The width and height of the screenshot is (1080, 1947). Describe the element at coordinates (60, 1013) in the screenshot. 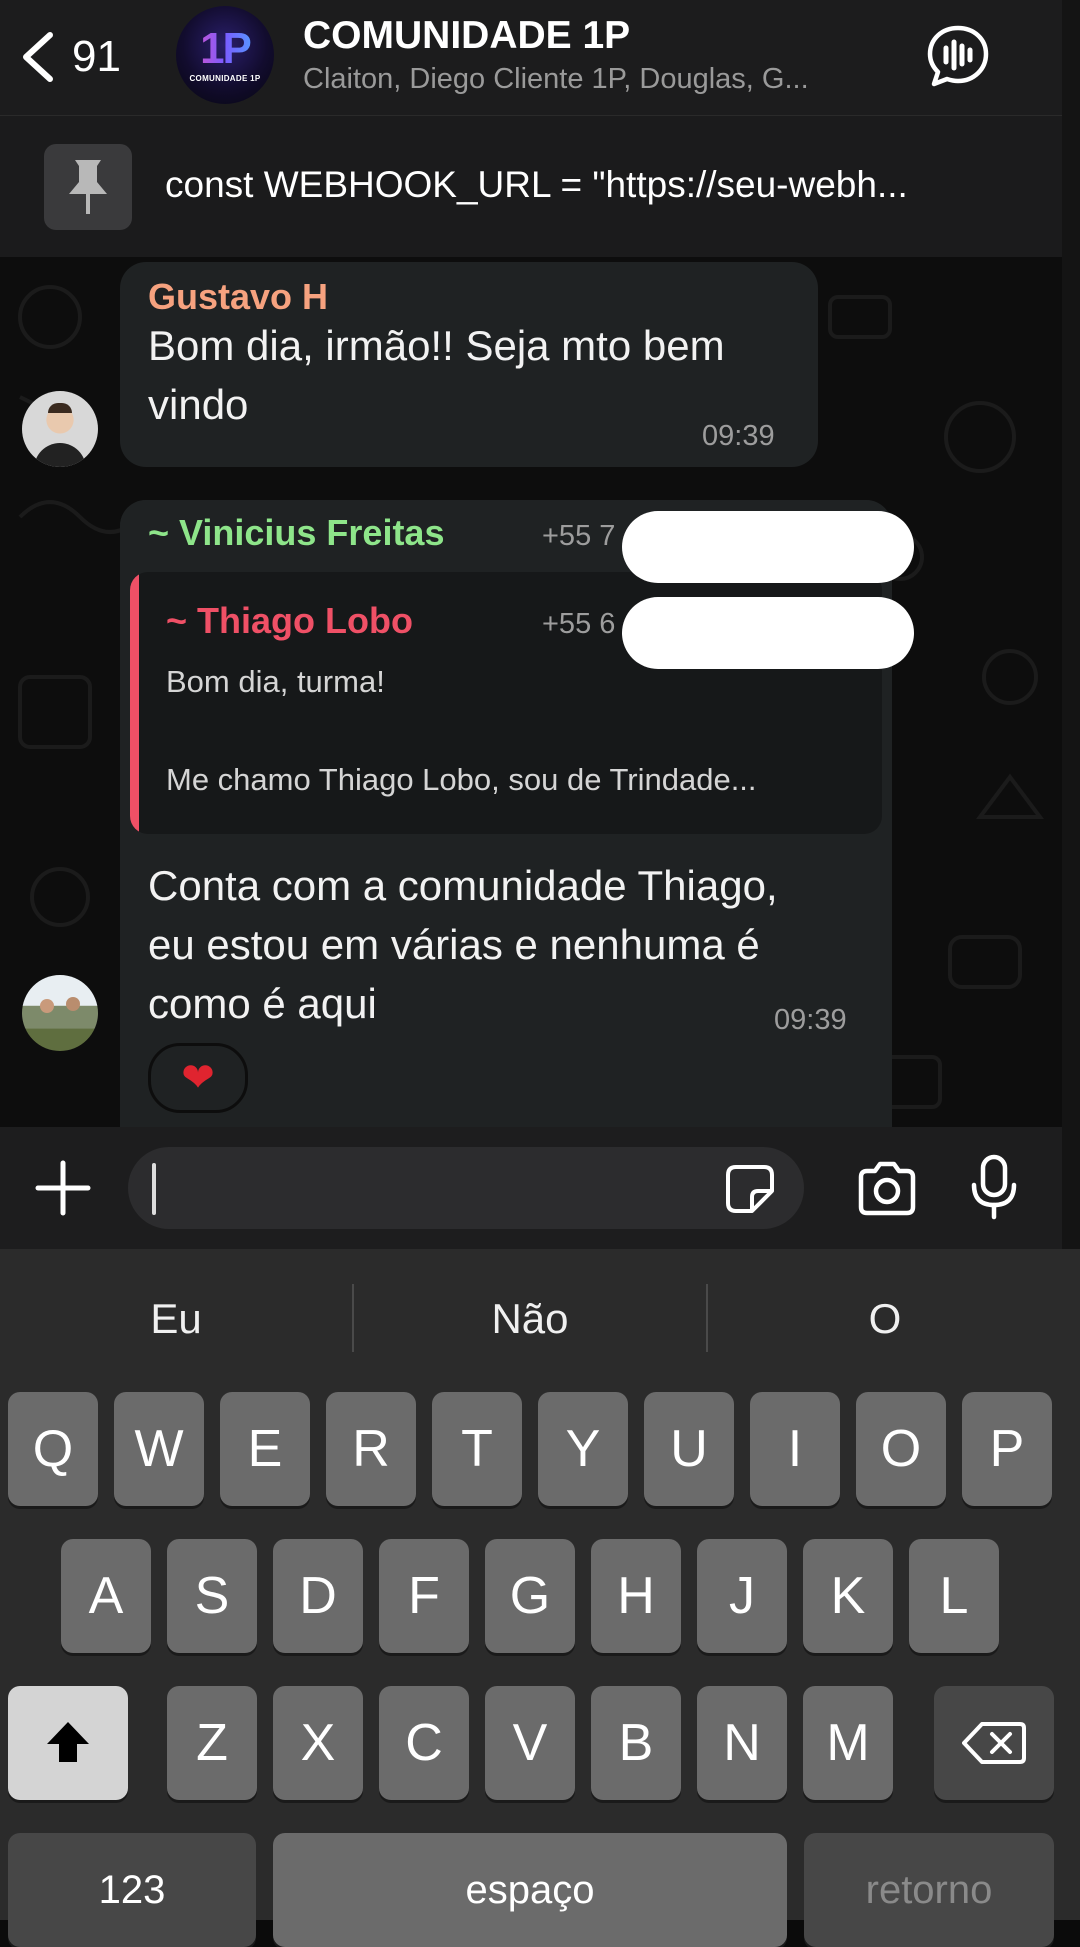

I see `avatar-vinicius` at that location.